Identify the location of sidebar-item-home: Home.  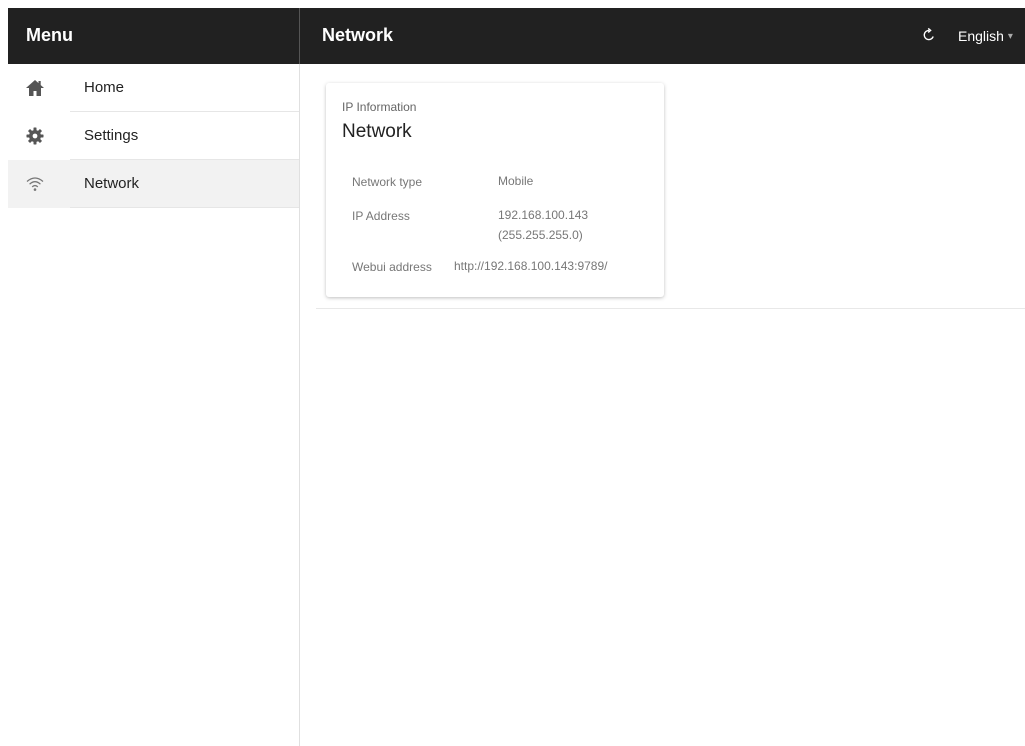
(153, 88).